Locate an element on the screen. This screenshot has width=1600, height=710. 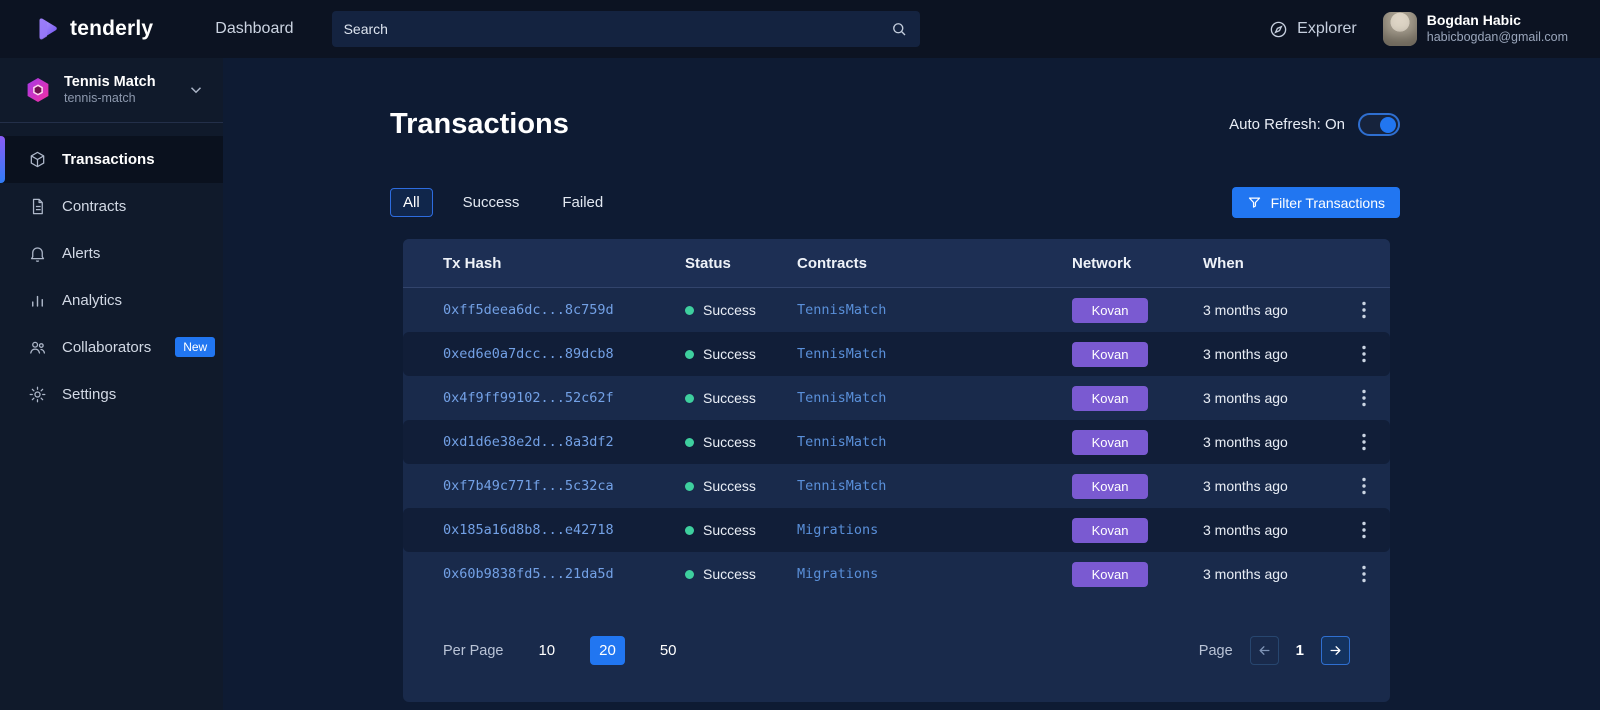
col-contracts: Contracts is located at coordinates (832, 263).